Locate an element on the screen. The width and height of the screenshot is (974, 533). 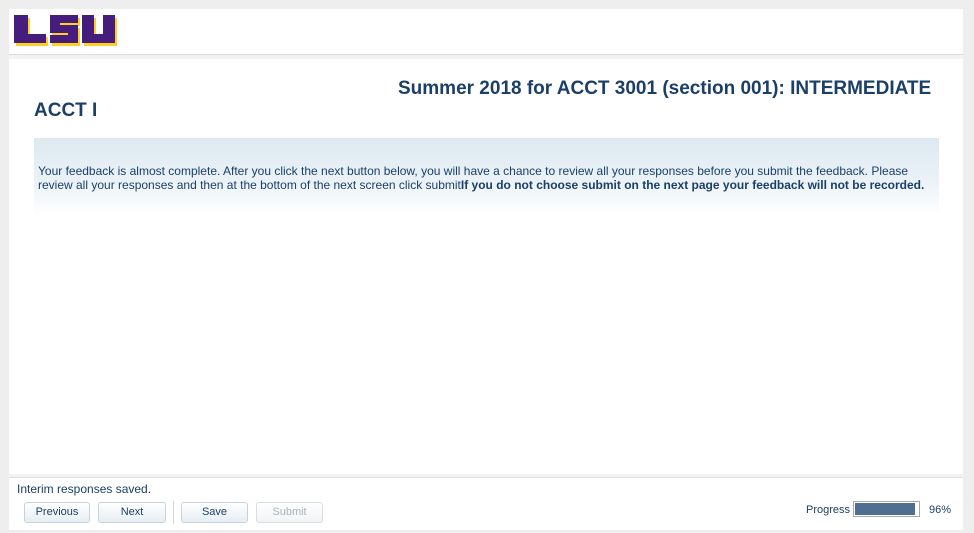
page-title-continued: ACCT I is located at coordinates (66, 110).